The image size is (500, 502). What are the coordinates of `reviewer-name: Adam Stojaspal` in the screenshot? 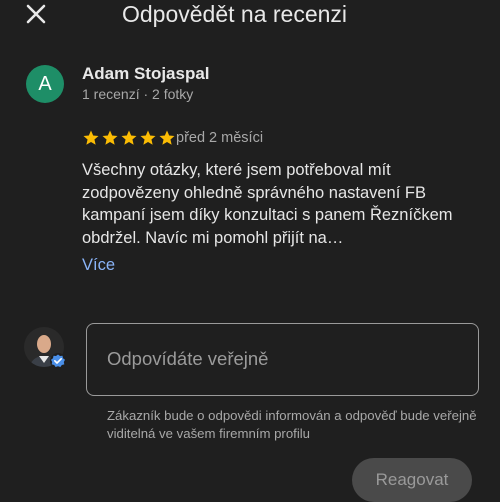 It's located at (146, 74).